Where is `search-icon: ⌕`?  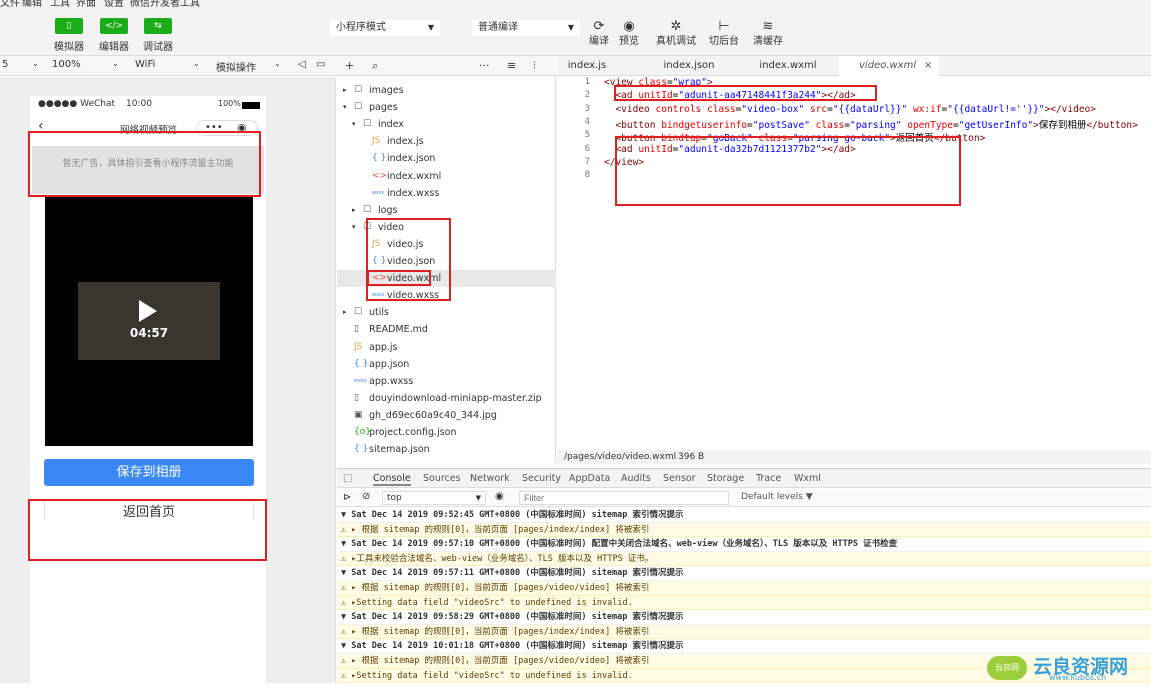
search-icon: ⌕ is located at coordinates (375, 66).